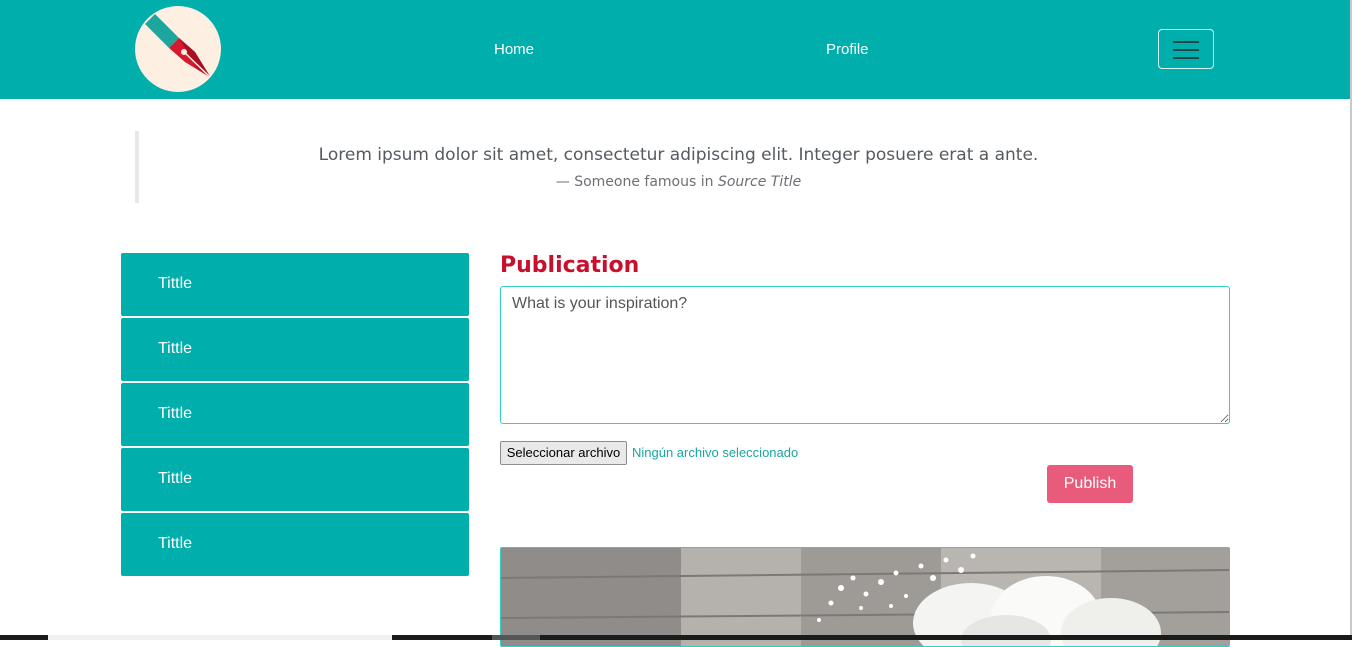 Image resolution: width=1352 pixels, height=647 pixels. I want to click on quote-footer: — Someone famous in Source Title, so click(678, 182).